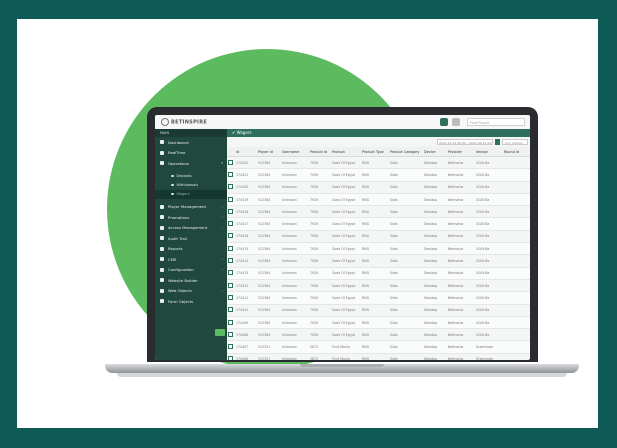  Describe the element at coordinates (516, 249) in the screenshot. I see `table-cell` at that location.